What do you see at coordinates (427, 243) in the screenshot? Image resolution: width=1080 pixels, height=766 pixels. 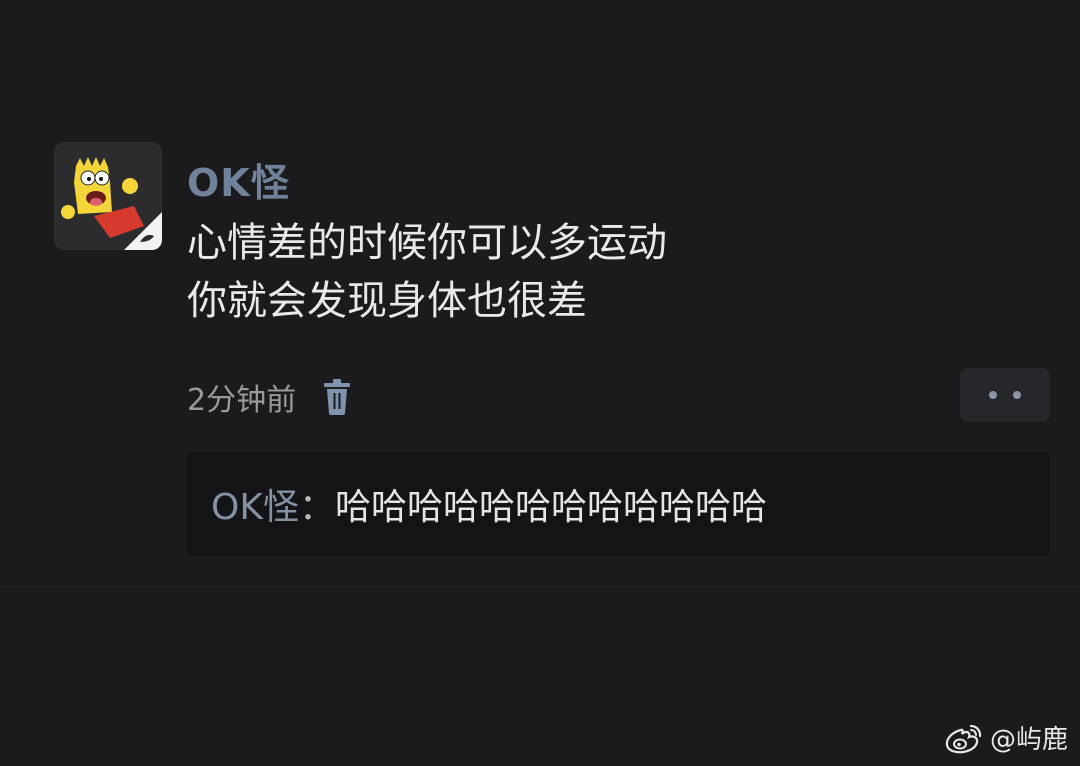 I see `comment-line-1: 心情差的时候你可以多运动` at bounding box center [427, 243].